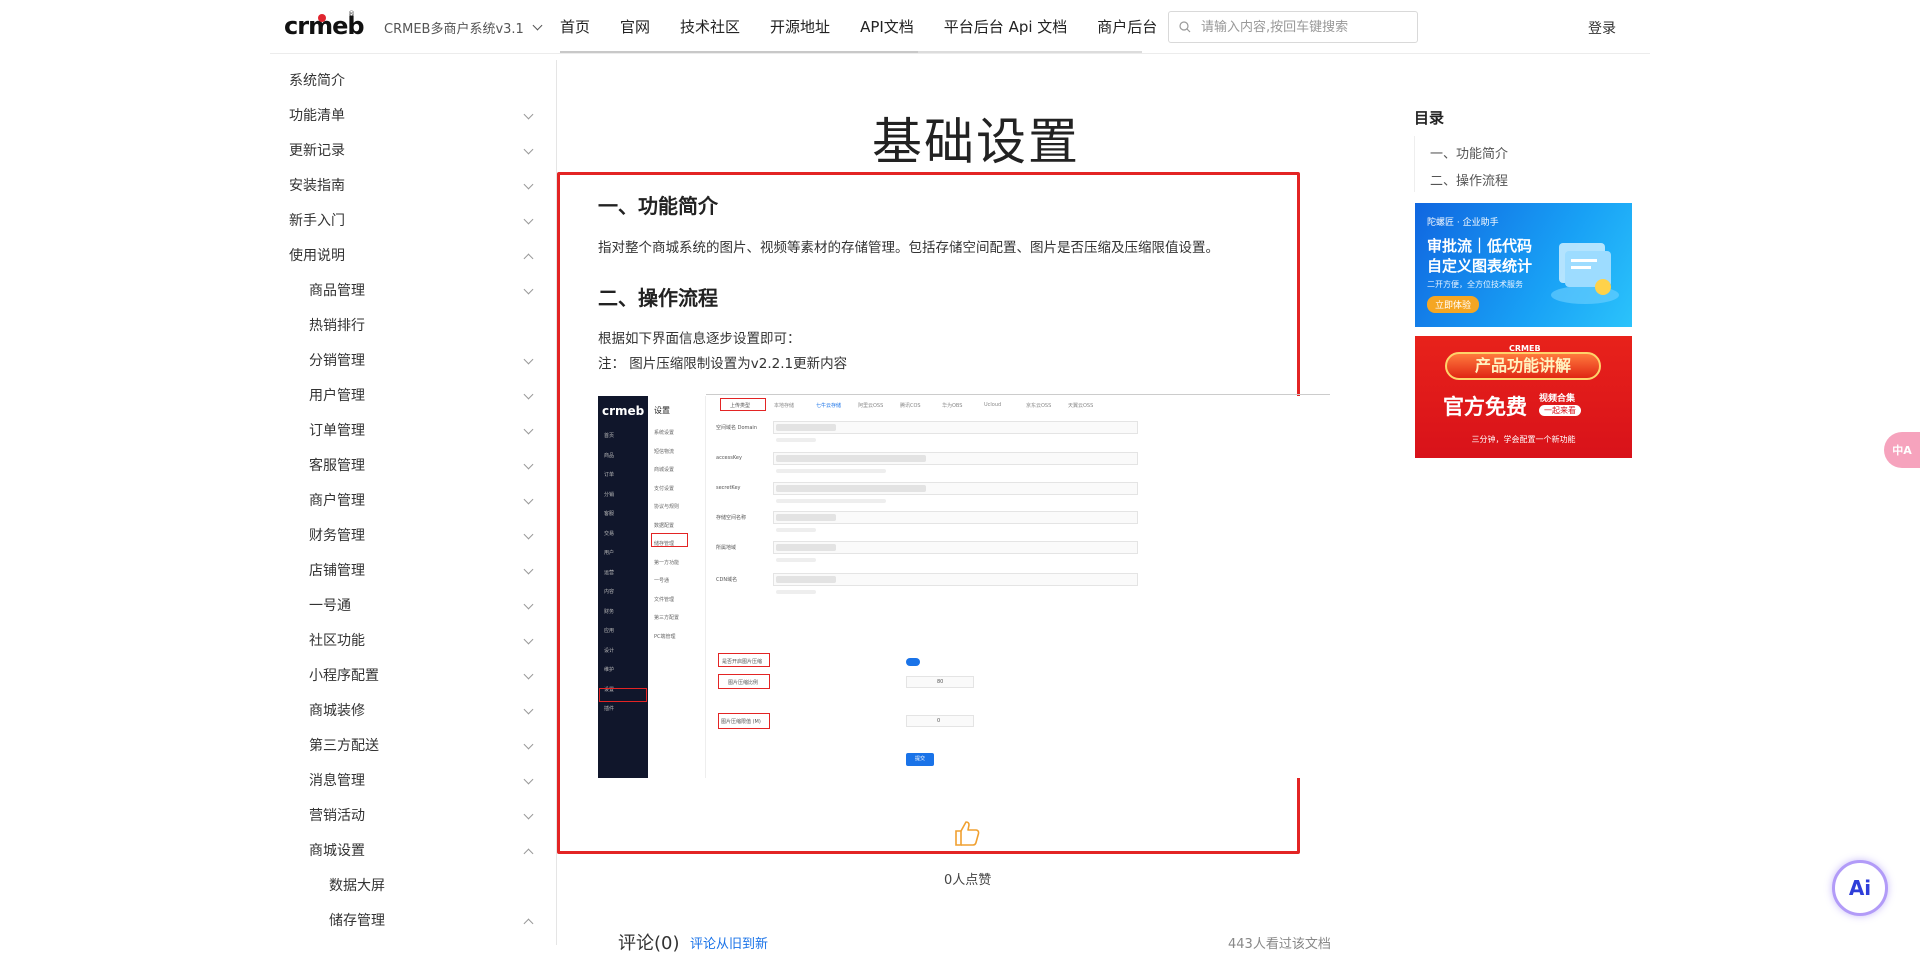 The width and height of the screenshot is (1920, 955). I want to click on sidebar-item-label: 新手入门, so click(317, 221).